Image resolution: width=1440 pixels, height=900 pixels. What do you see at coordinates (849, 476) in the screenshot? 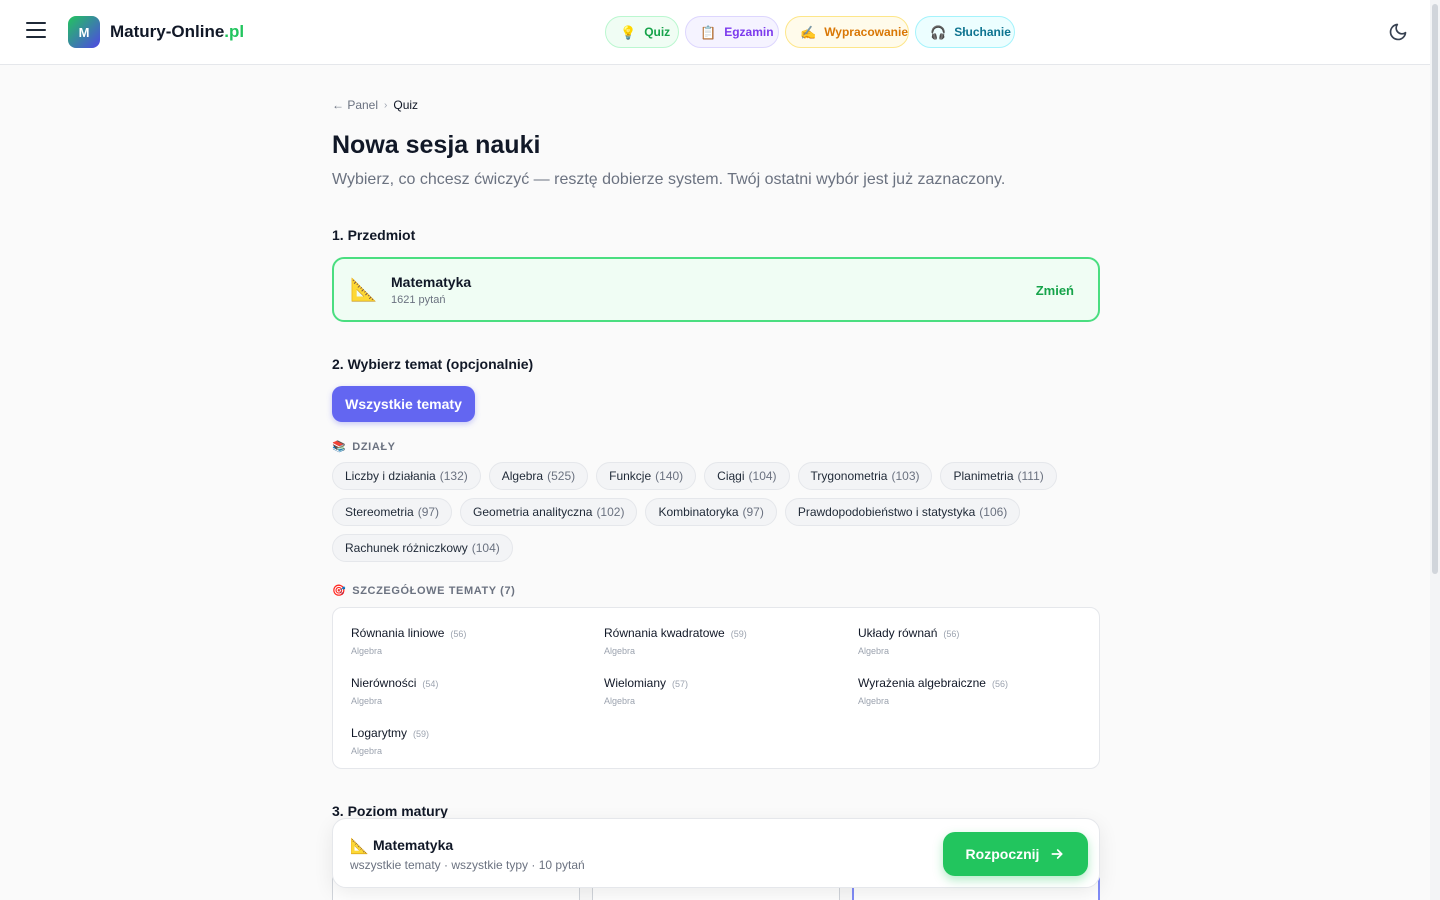
I see `chip-name: Trygonometria` at bounding box center [849, 476].